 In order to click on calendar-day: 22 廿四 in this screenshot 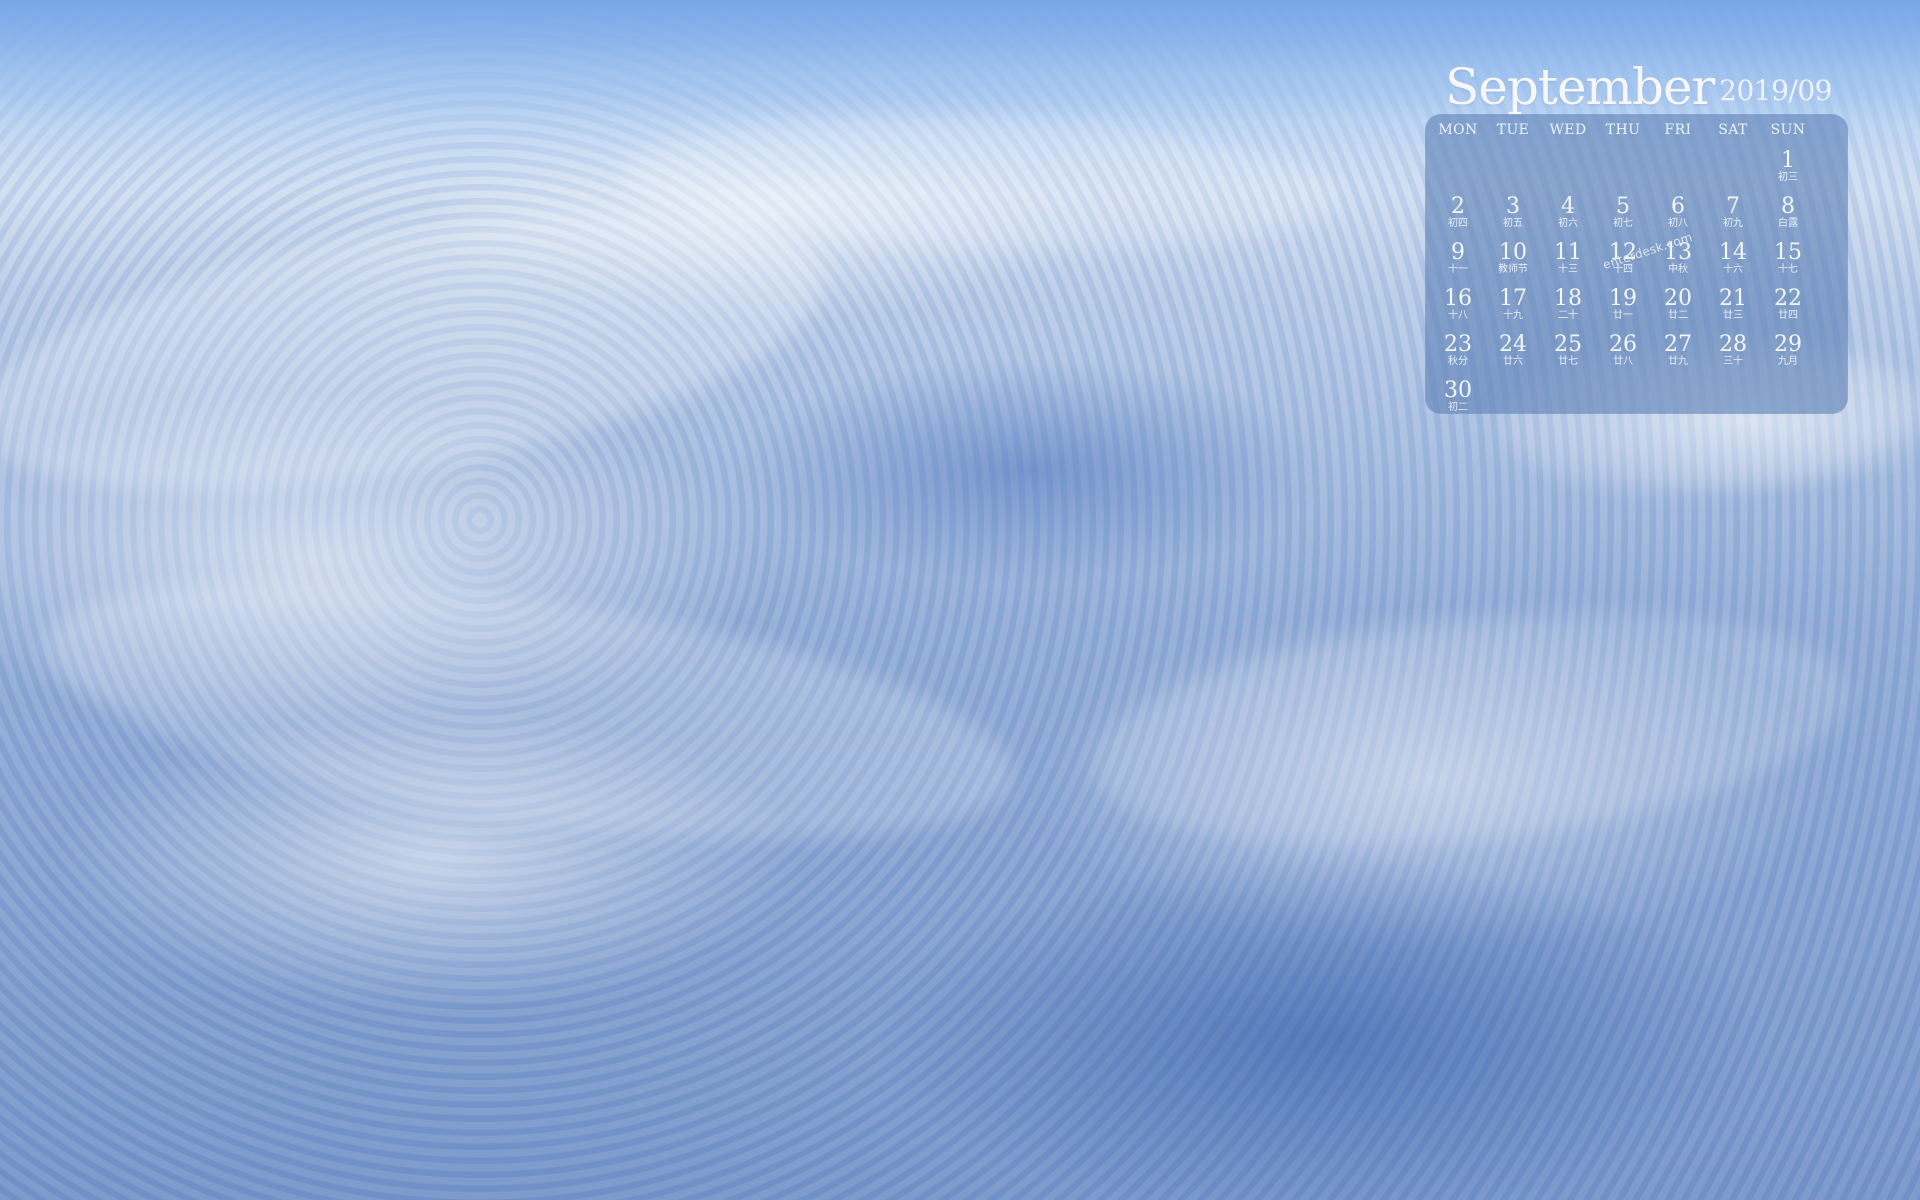, I will do `click(1788, 308)`.